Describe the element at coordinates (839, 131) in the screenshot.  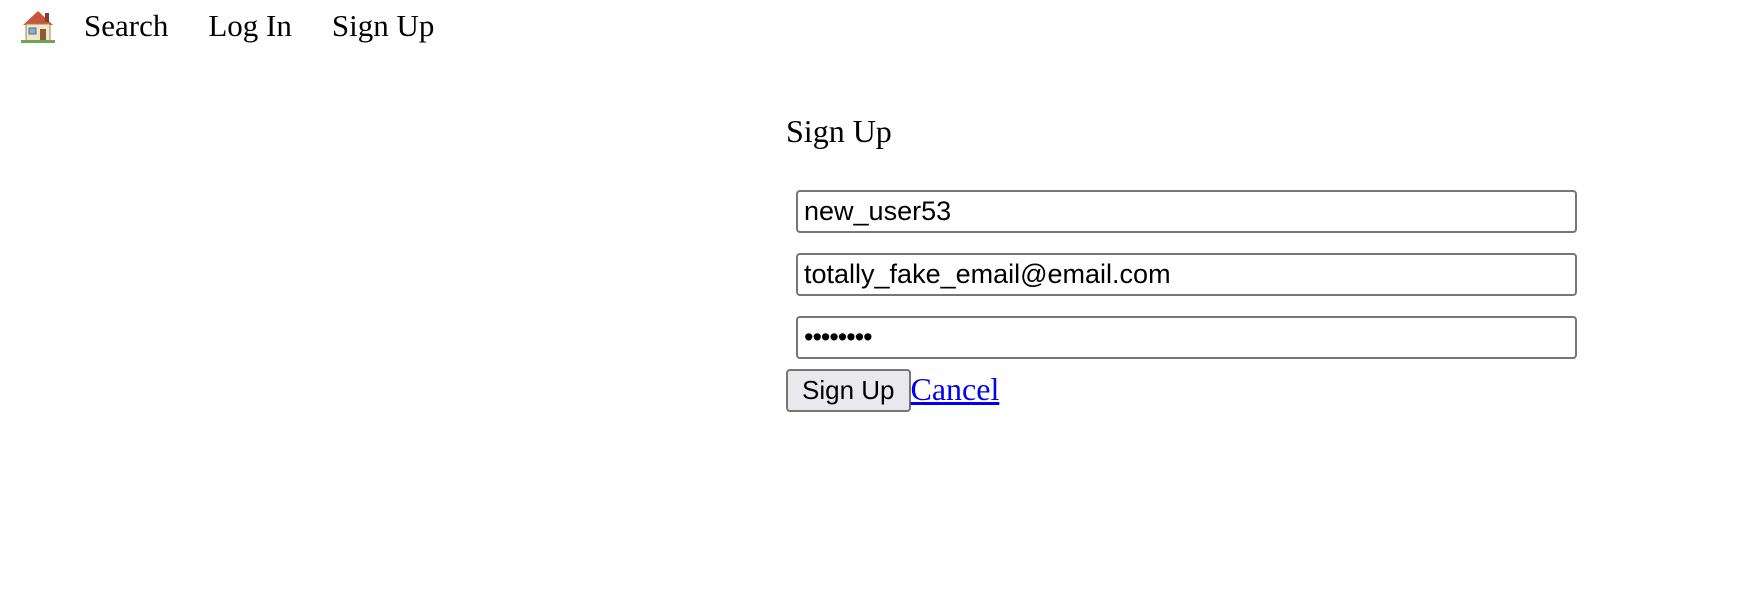
I see `form-title: Sign Up` at that location.